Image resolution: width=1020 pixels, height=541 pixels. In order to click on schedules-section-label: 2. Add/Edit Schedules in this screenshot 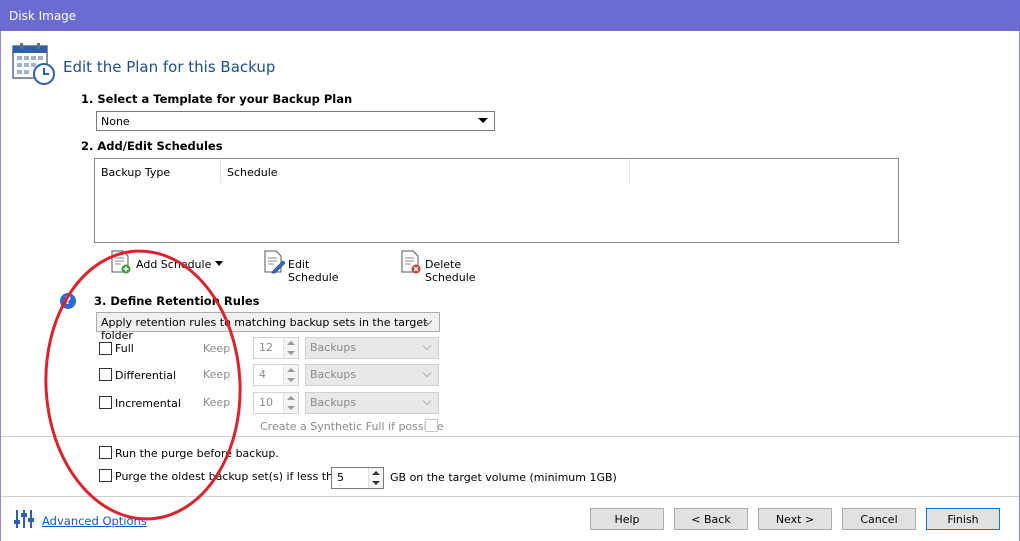, I will do `click(152, 146)`.